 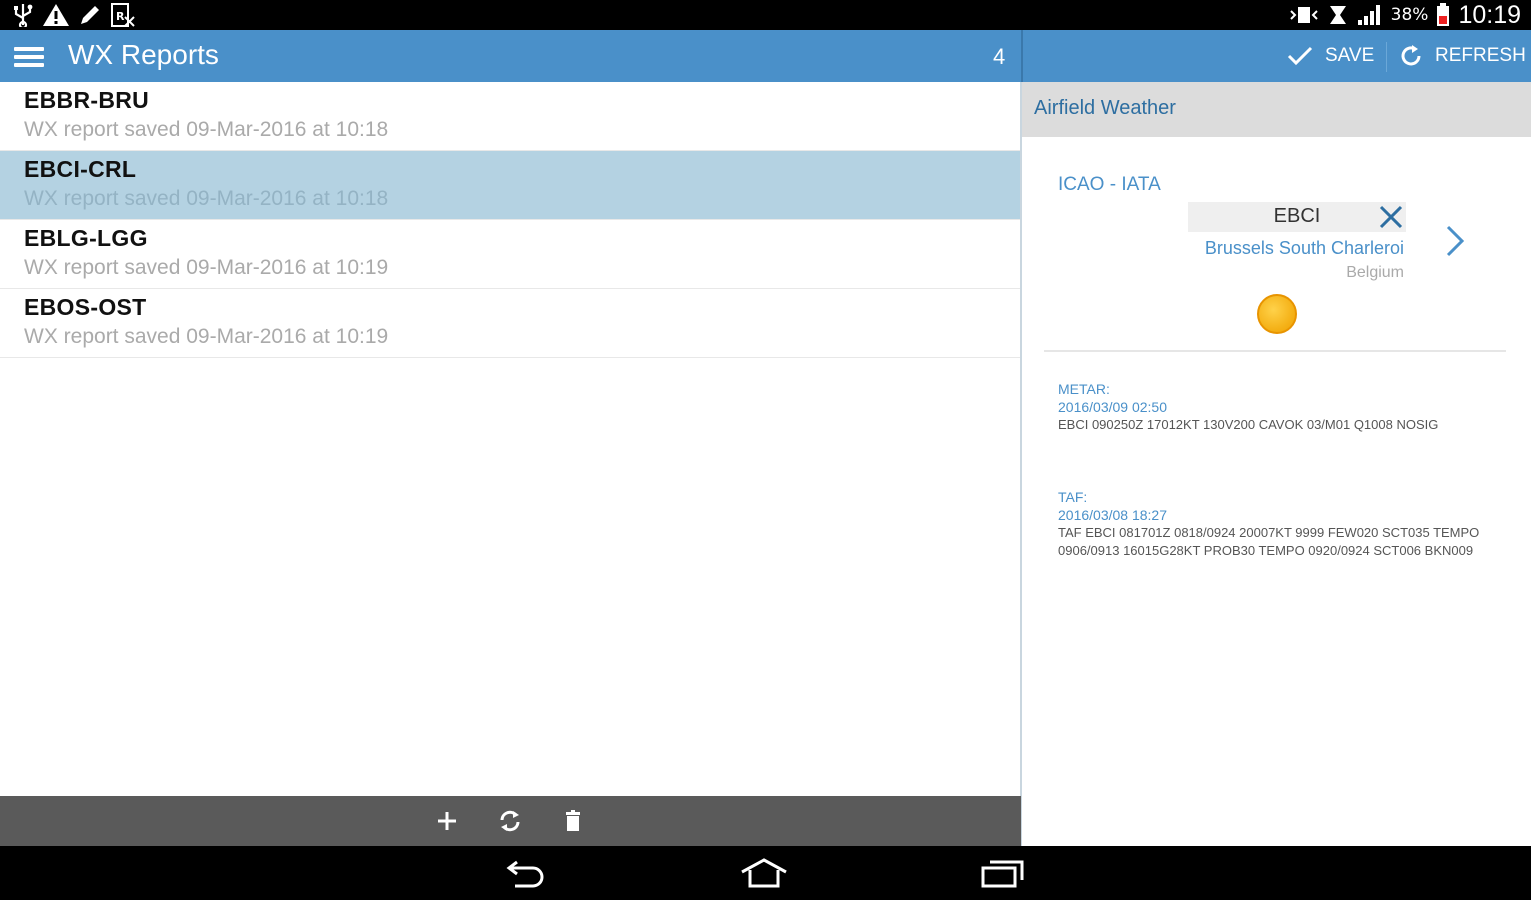 I want to click on status-bar: R 38% 10:19, so click(x=765, y=15).